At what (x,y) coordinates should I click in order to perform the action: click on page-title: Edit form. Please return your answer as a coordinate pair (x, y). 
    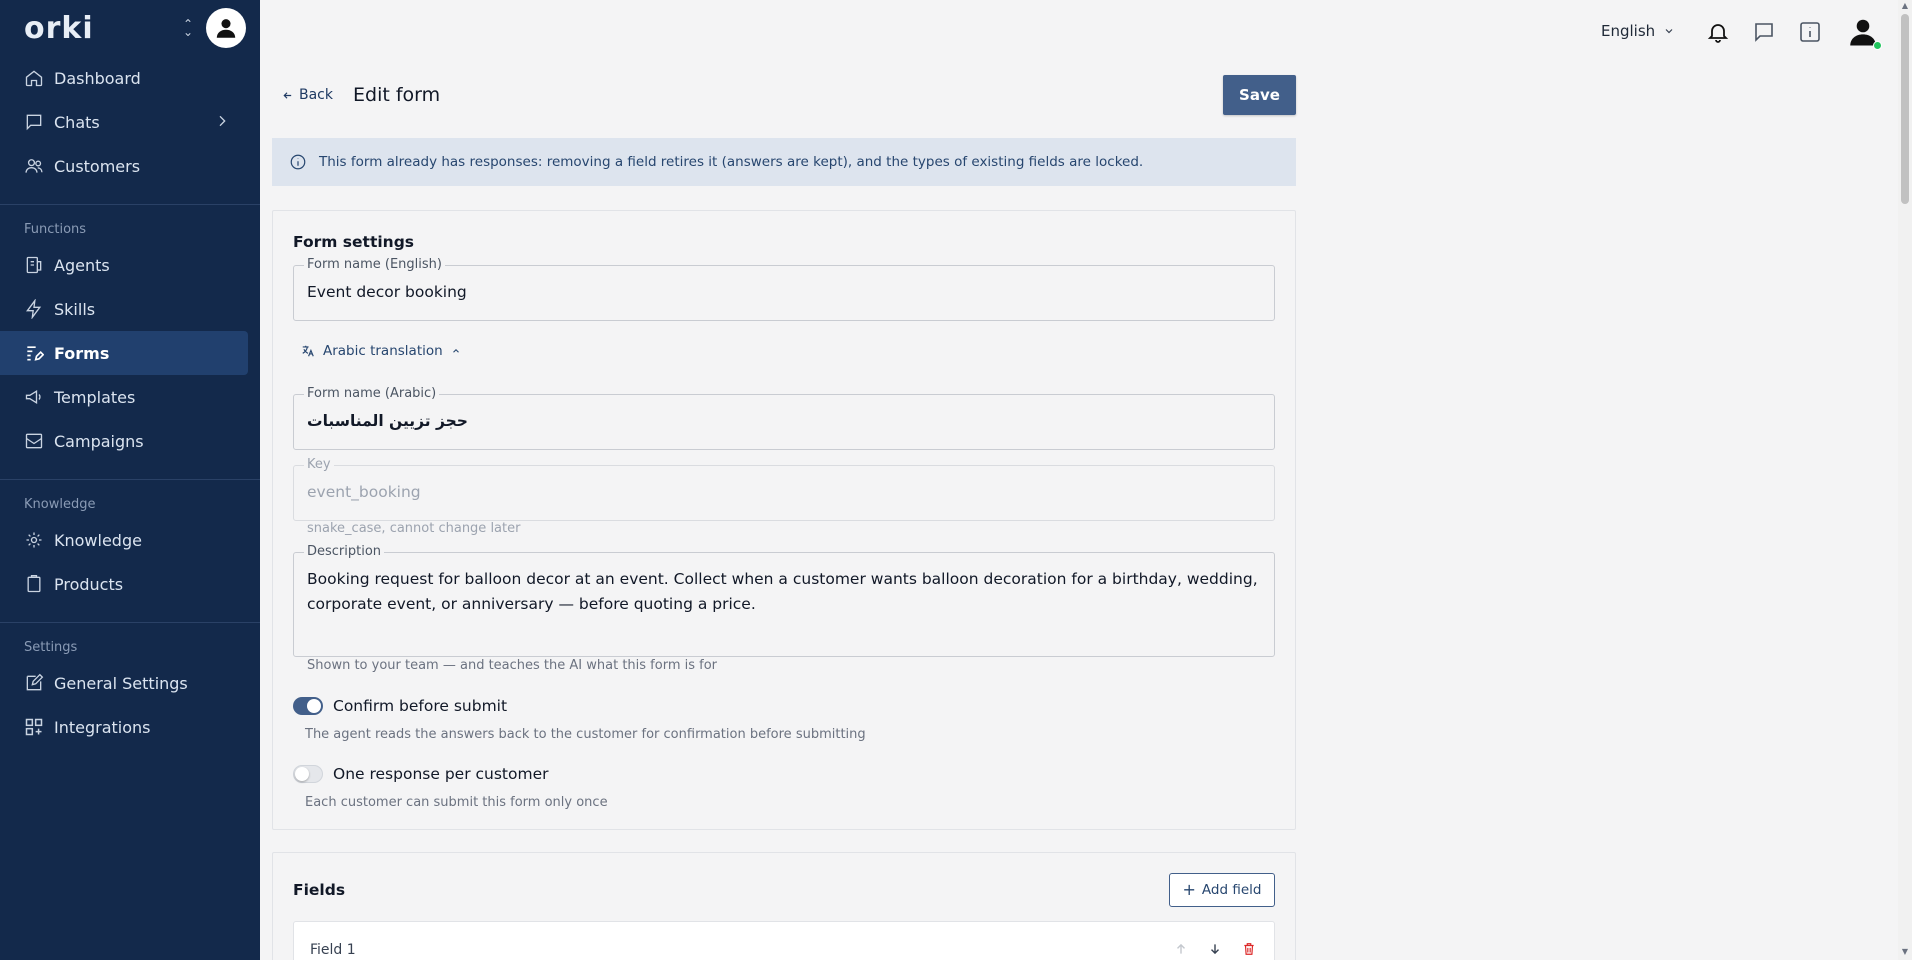
    Looking at the image, I should click on (397, 95).